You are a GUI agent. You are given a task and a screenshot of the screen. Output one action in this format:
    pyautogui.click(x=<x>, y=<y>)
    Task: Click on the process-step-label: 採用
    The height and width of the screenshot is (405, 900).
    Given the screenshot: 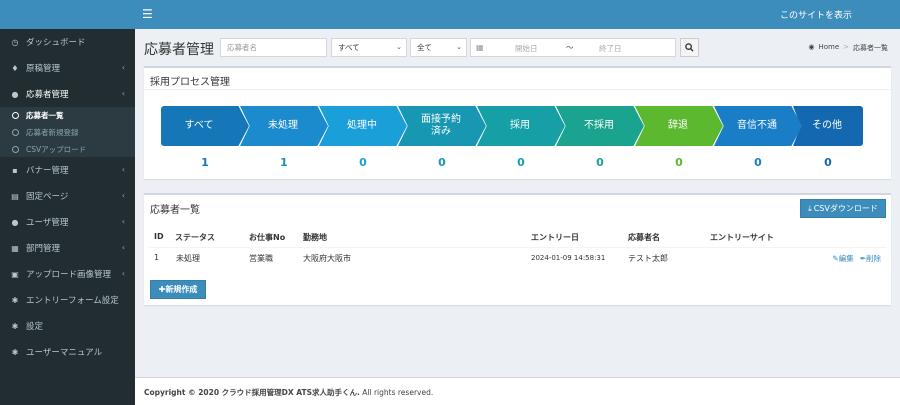 What is the action you would take?
    pyautogui.click(x=520, y=125)
    